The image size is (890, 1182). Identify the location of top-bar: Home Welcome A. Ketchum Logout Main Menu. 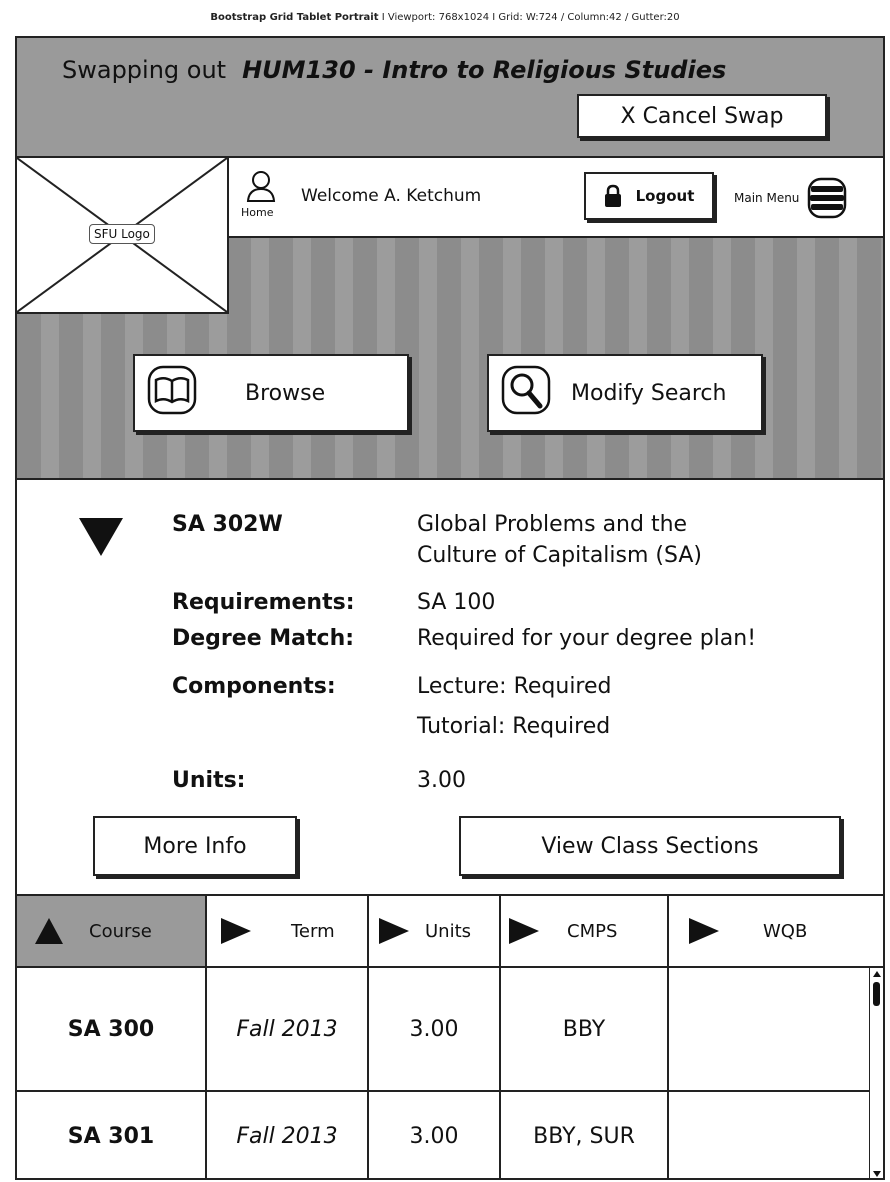
(556, 198).